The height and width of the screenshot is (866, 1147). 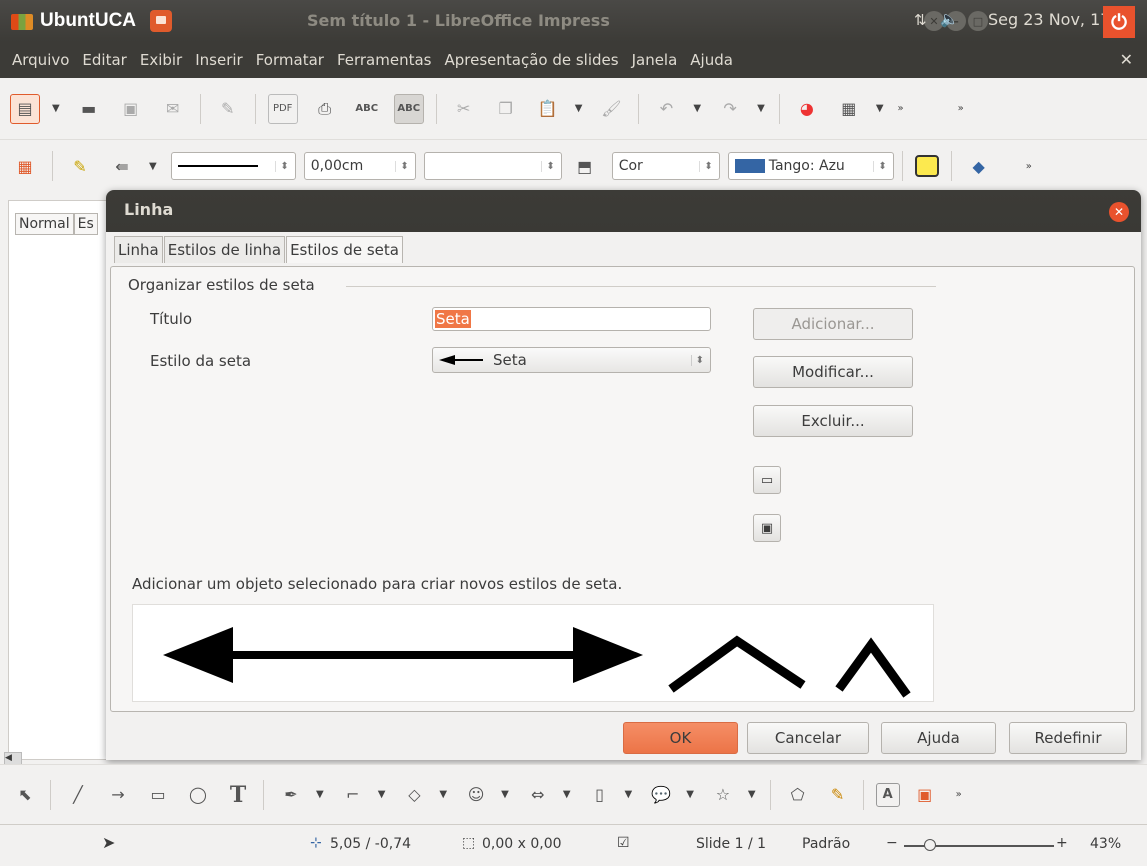 What do you see at coordinates (408, 108) in the screenshot?
I see `autospellcheck-icon: ABC` at bounding box center [408, 108].